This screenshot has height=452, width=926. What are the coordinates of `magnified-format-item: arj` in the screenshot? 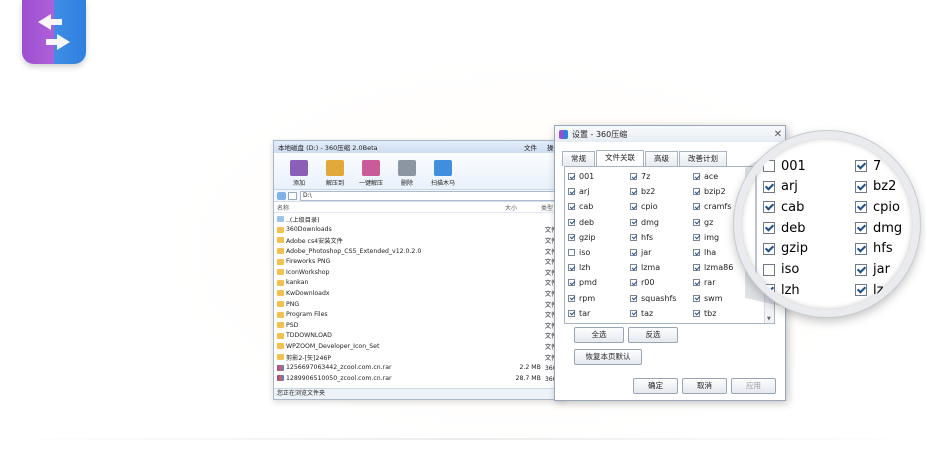 It's located at (780, 187).